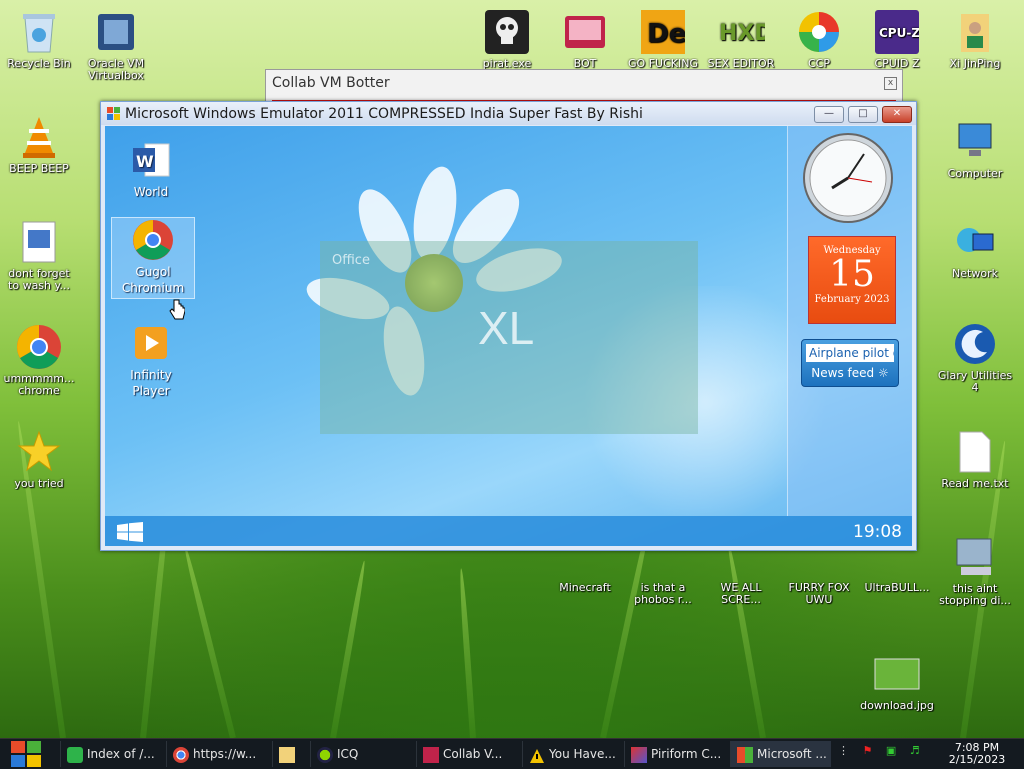  What do you see at coordinates (39, 39) in the screenshot?
I see `desktop-icon-recycle-bin: Recycle Bin` at bounding box center [39, 39].